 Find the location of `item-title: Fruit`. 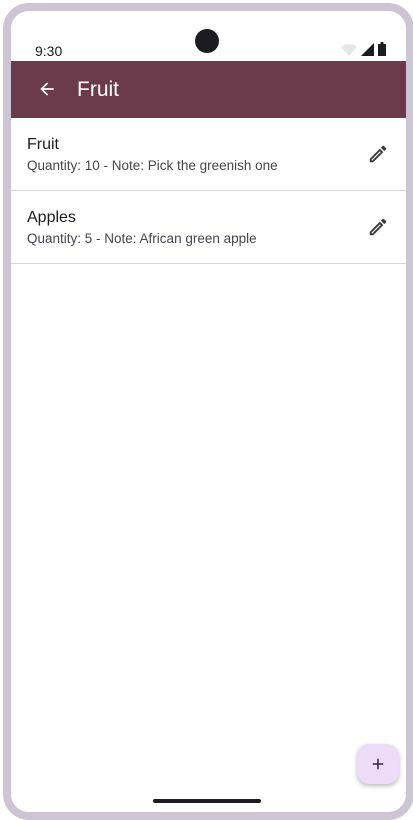

item-title: Fruit is located at coordinates (43, 144).